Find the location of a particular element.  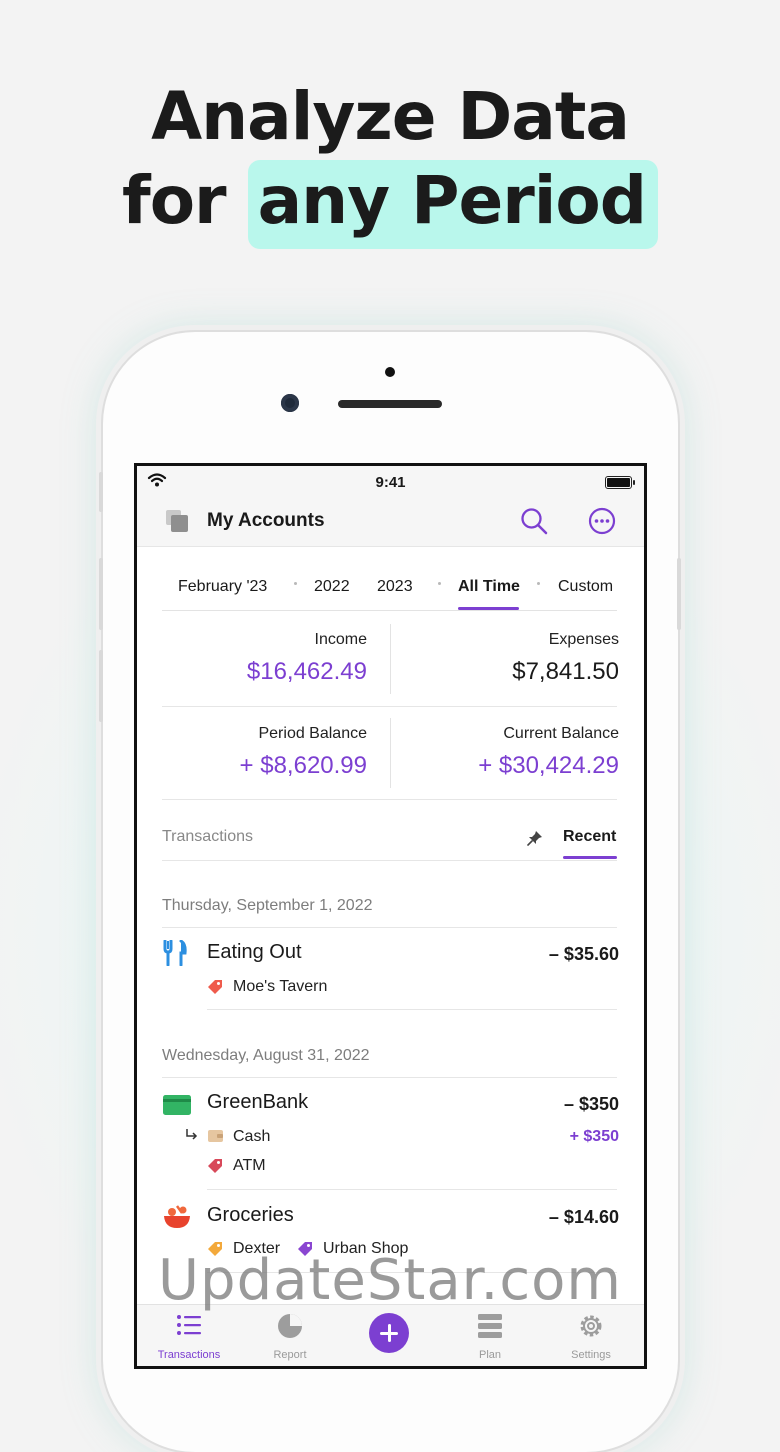

wallet-icon is located at coordinates (215, 1136).